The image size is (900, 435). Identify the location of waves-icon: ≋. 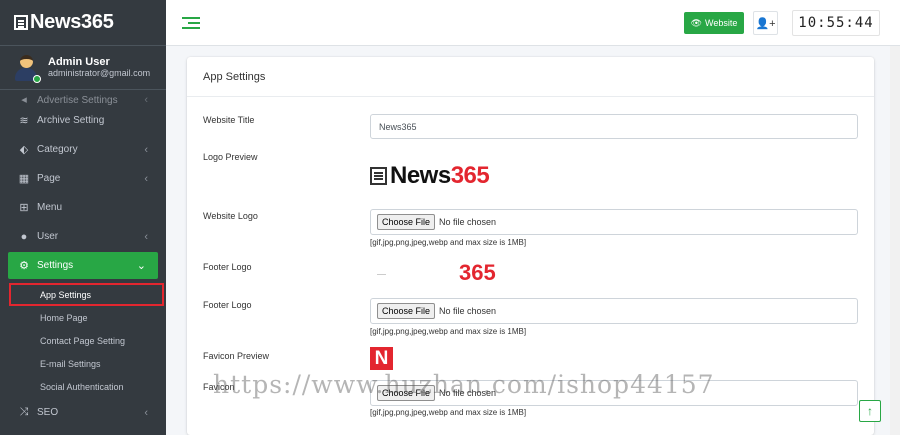
(24, 121).